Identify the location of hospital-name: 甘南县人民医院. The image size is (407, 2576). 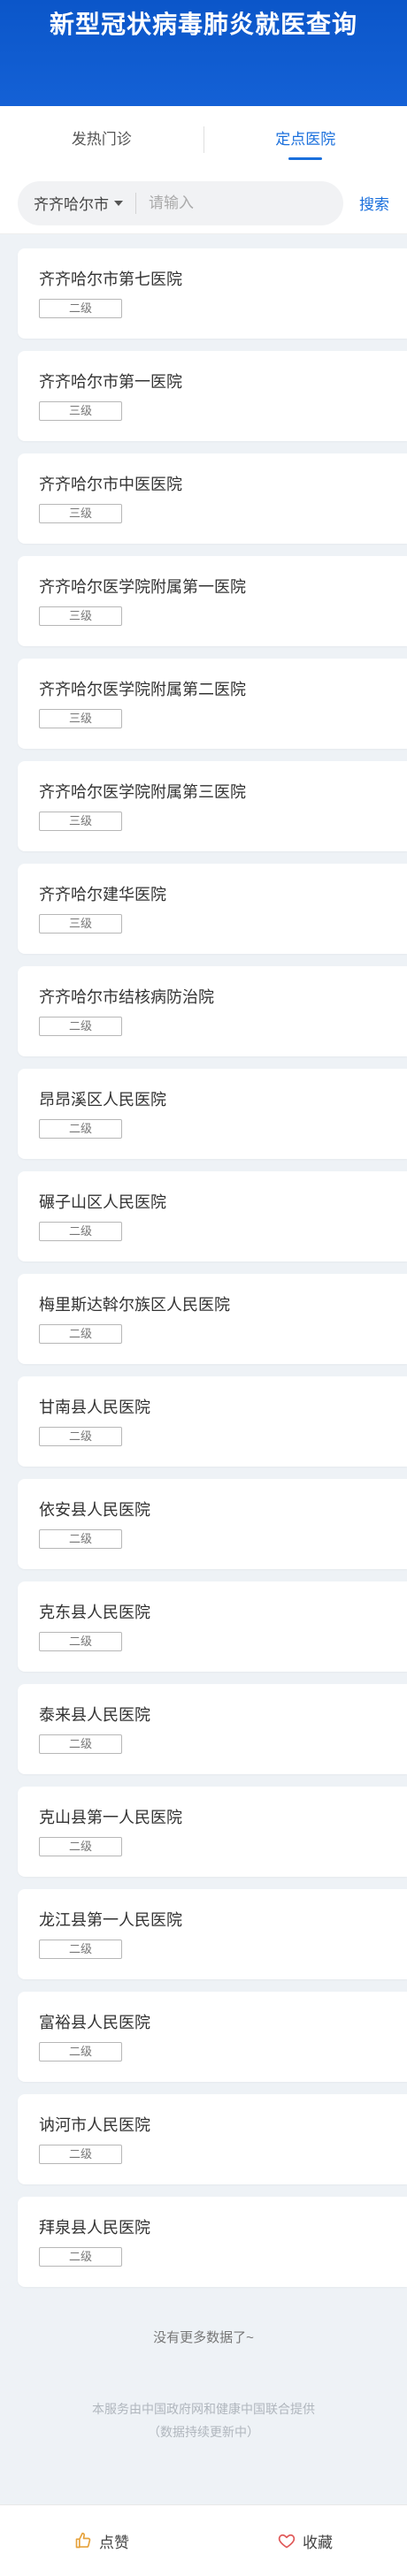
(94, 1407).